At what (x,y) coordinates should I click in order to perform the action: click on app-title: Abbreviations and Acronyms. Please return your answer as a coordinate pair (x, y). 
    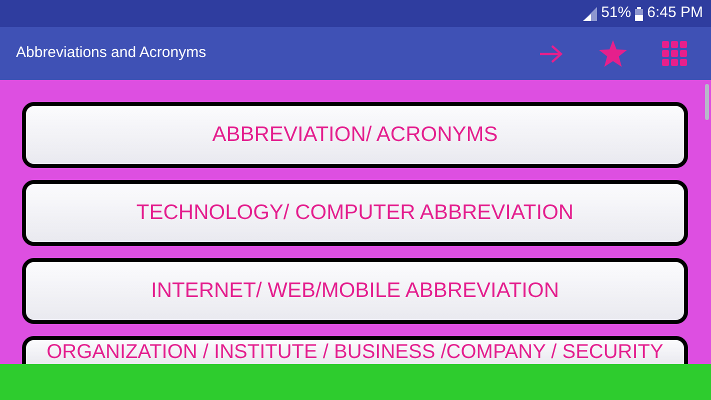
    Looking at the image, I should click on (112, 53).